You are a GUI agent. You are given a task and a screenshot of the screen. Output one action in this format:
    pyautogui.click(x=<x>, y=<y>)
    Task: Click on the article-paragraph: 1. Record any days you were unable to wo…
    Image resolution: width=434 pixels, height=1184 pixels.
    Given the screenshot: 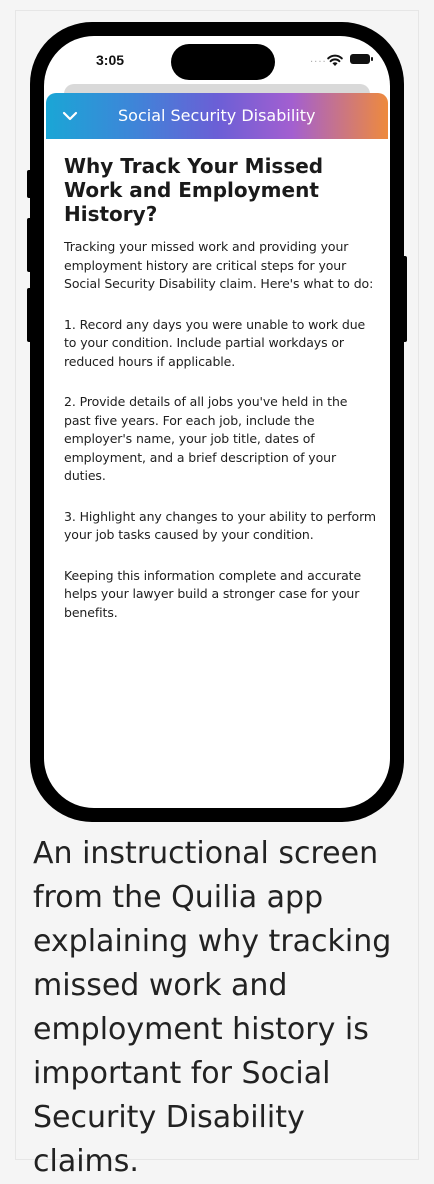 What is the action you would take?
    pyautogui.click(x=215, y=342)
    